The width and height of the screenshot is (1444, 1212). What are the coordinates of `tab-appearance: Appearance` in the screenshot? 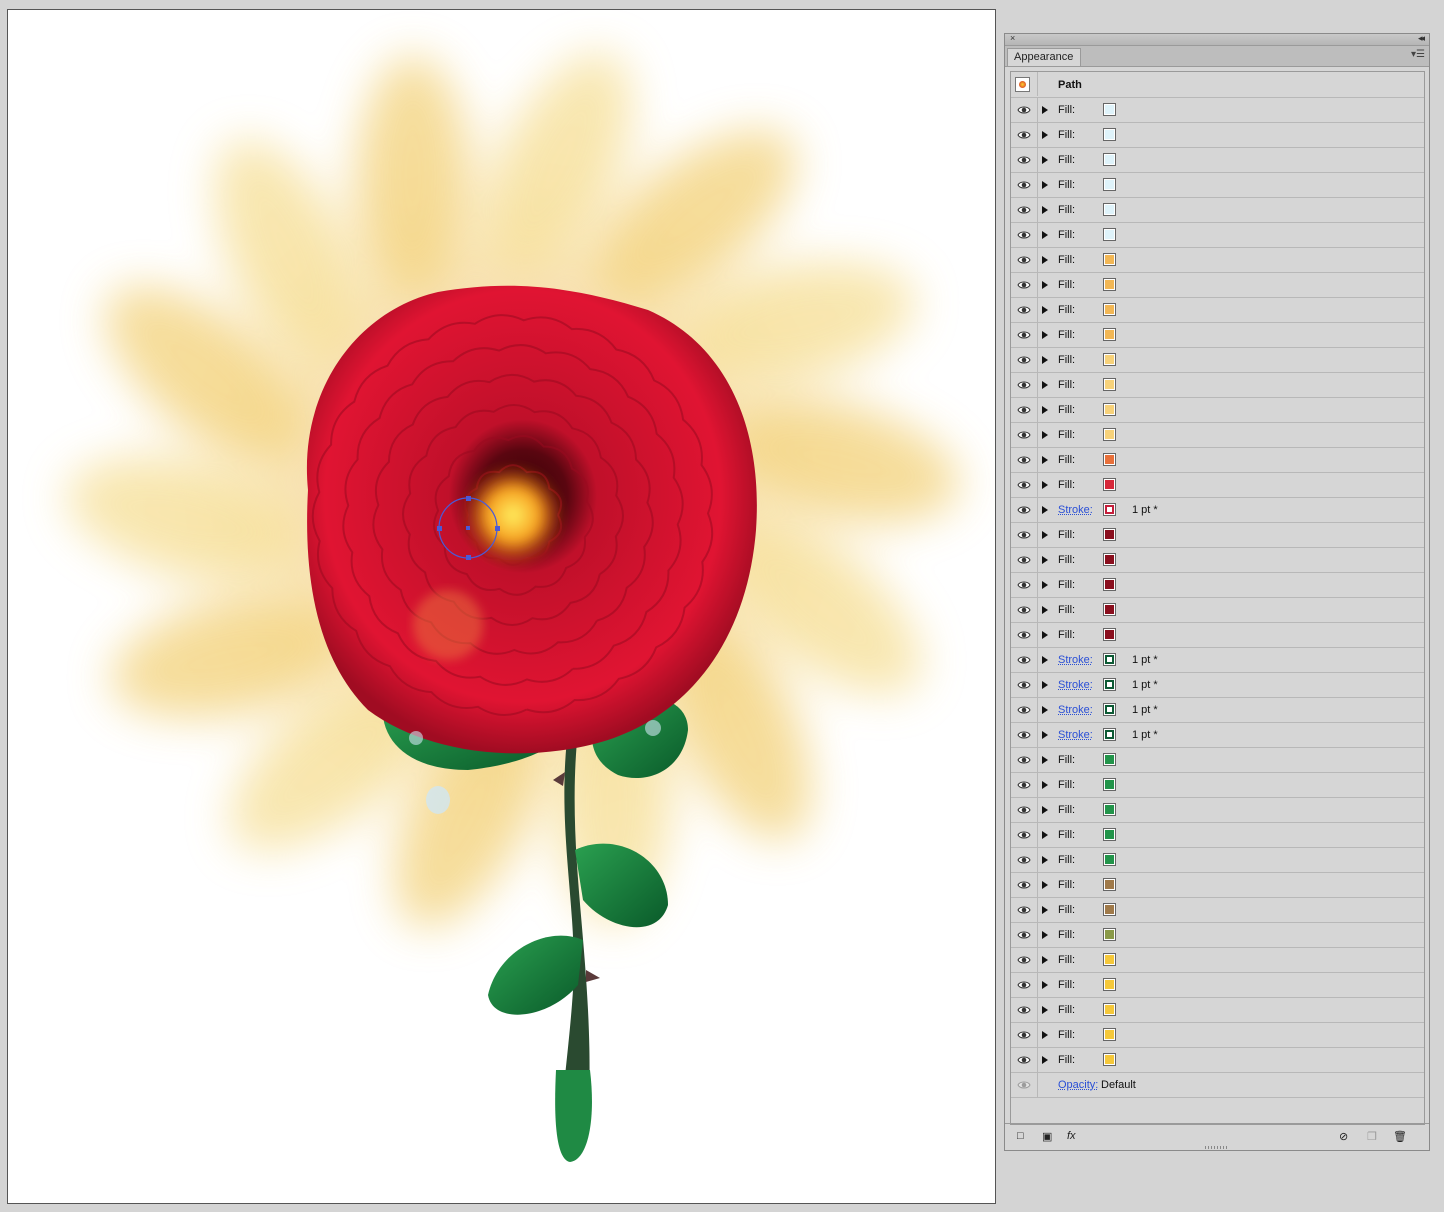 It's located at (1044, 57).